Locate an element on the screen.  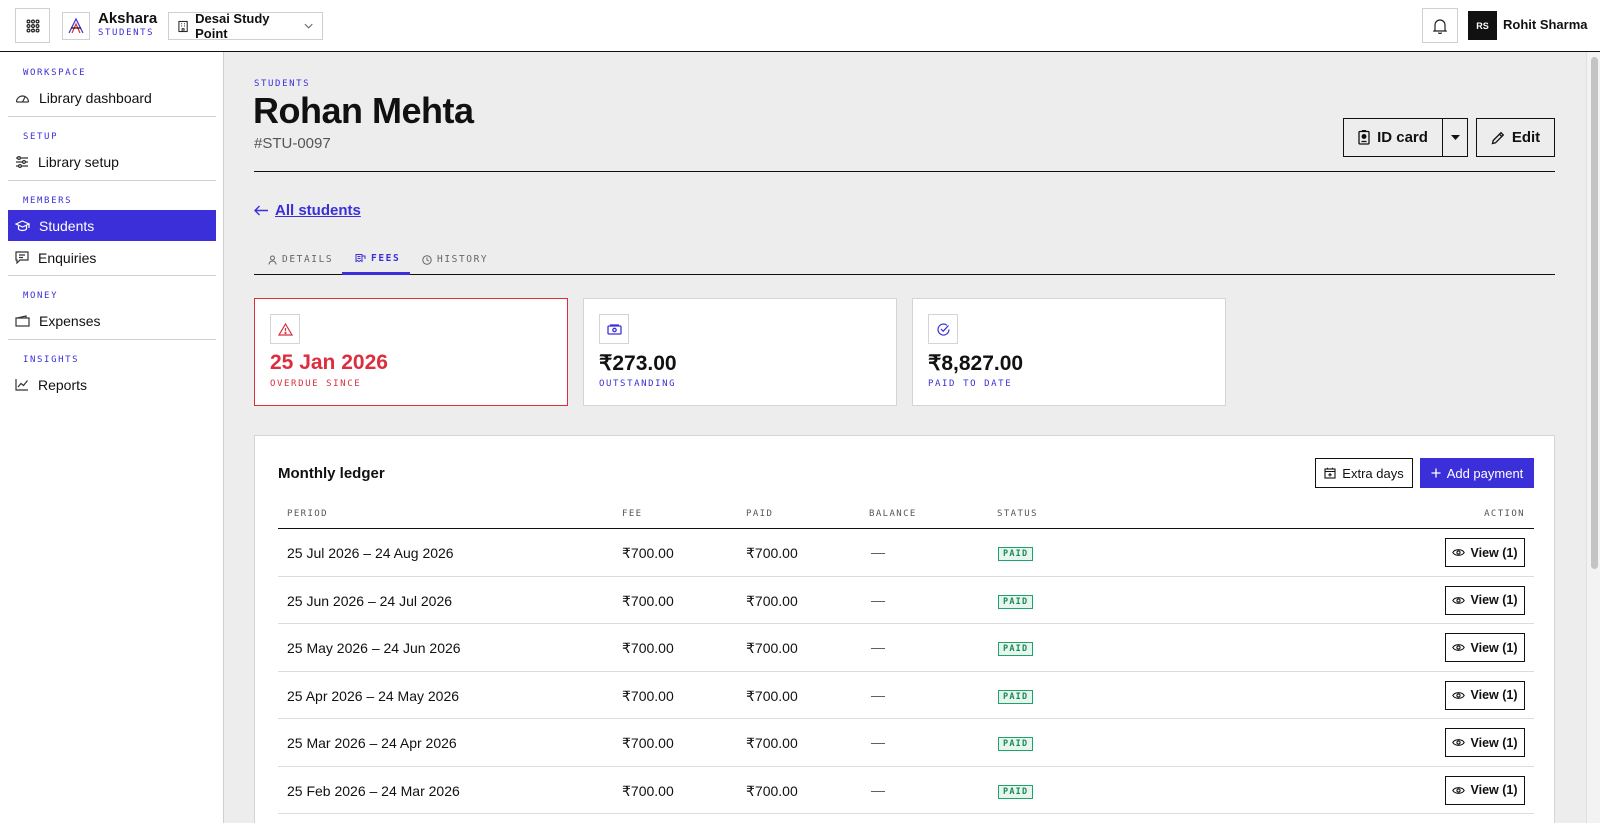
sidebar-item-students: Students is located at coordinates (112, 225).